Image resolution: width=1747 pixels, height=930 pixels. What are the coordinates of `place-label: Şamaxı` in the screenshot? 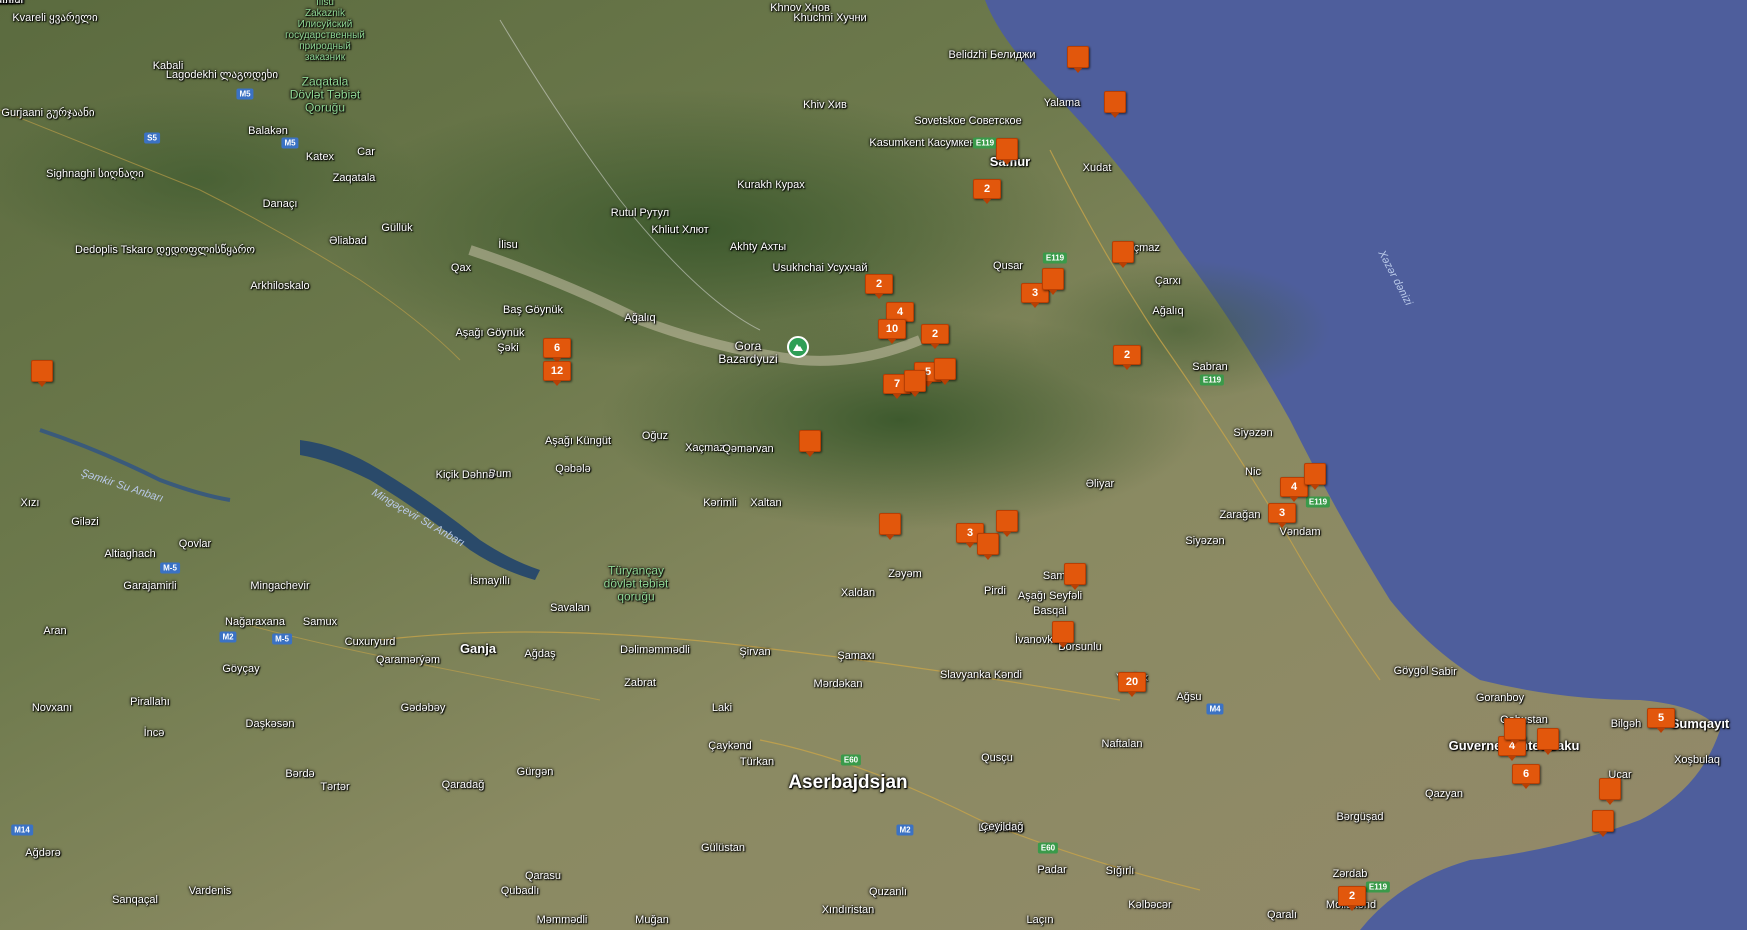 It's located at (856, 656).